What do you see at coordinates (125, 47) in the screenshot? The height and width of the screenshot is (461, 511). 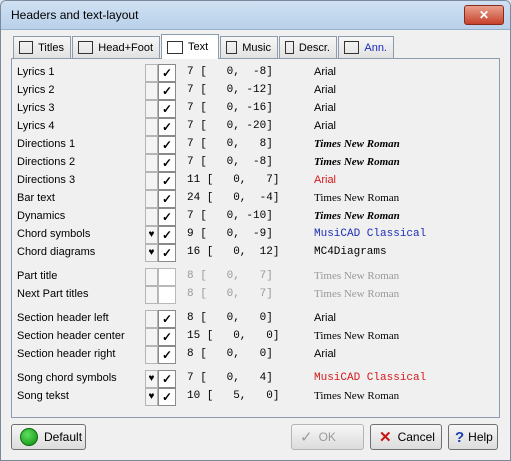 I see `tab-label: Head+Foot` at bounding box center [125, 47].